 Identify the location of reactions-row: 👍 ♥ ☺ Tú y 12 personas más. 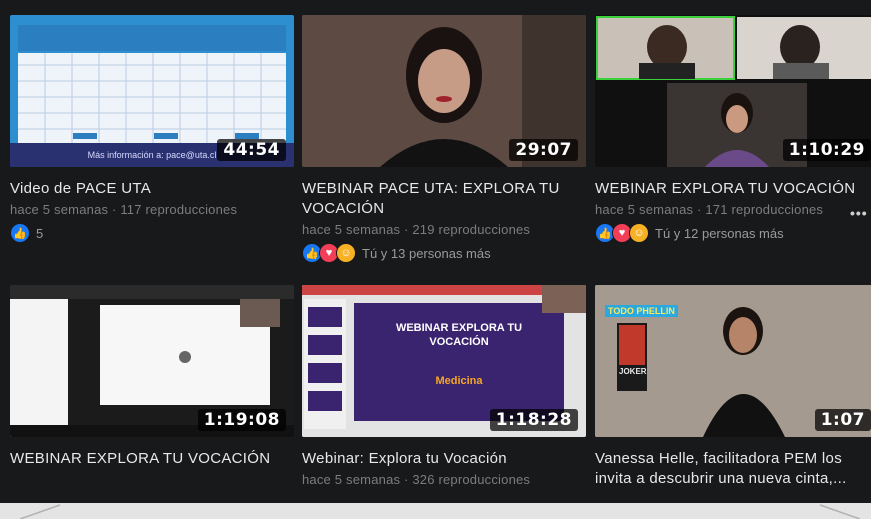
(733, 233).